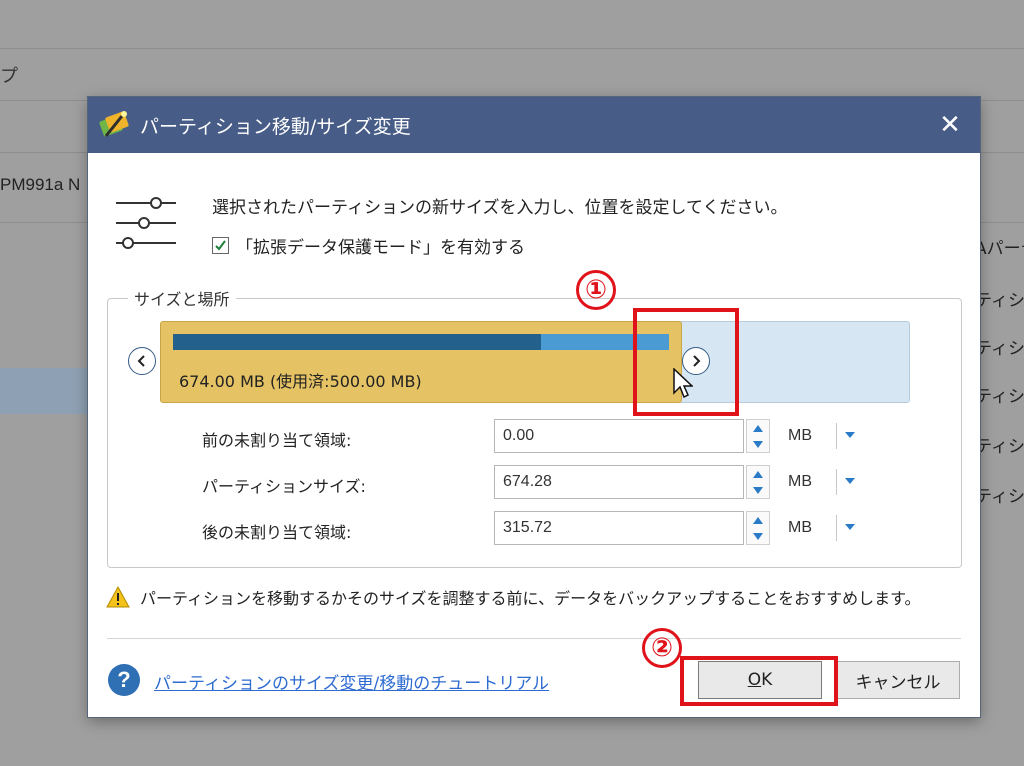 The height and width of the screenshot is (766, 1024). What do you see at coordinates (534, 638) in the screenshot?
I see `footer-divider` at bounding box center [534, 638].